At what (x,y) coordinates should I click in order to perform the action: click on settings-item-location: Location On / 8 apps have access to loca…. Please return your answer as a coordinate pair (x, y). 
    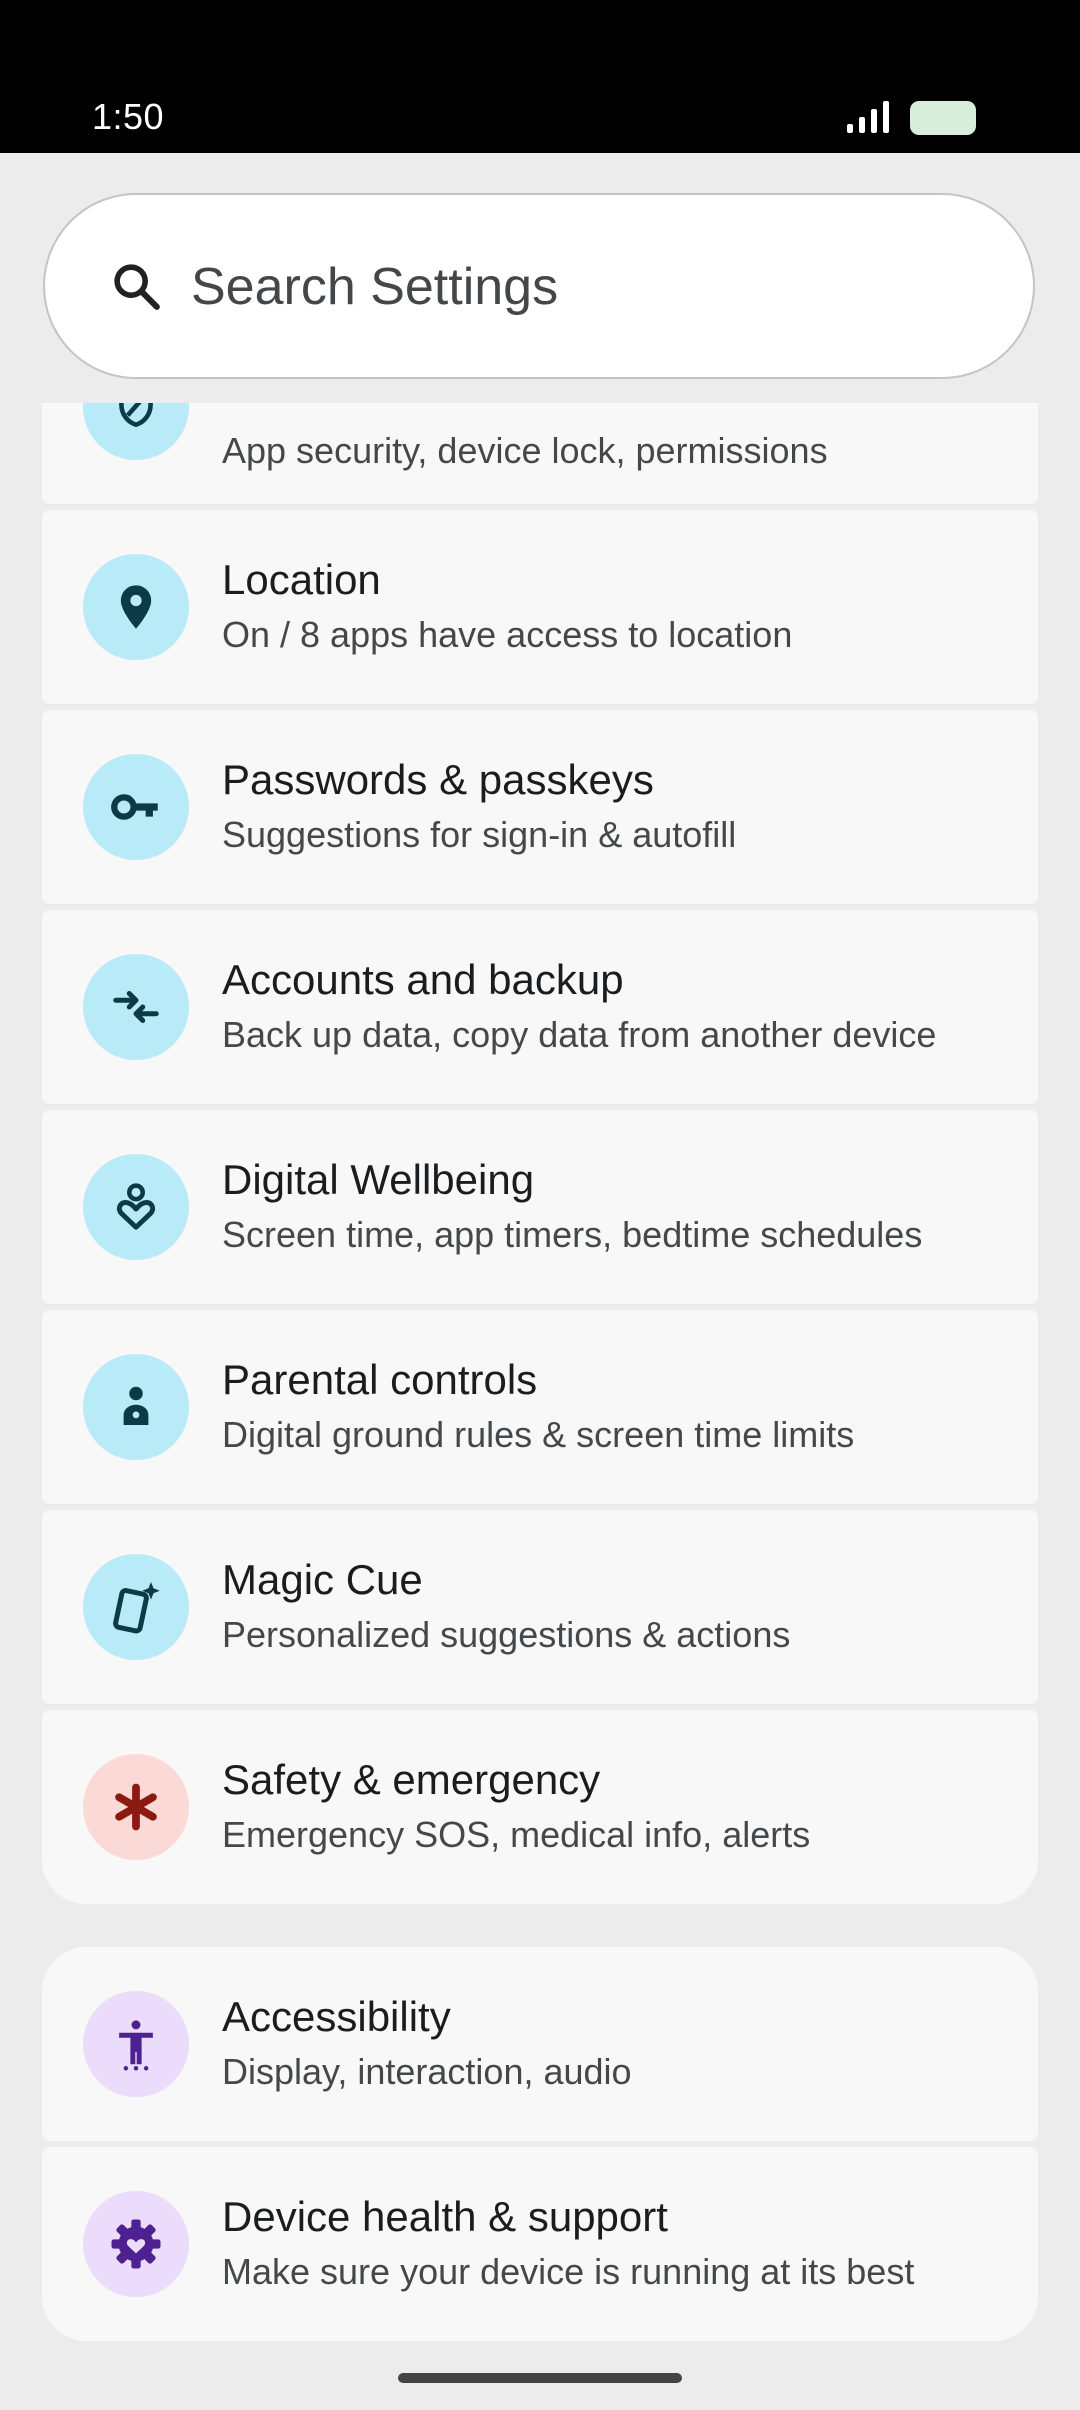
    Looking at the image, I should click on (540, 607).